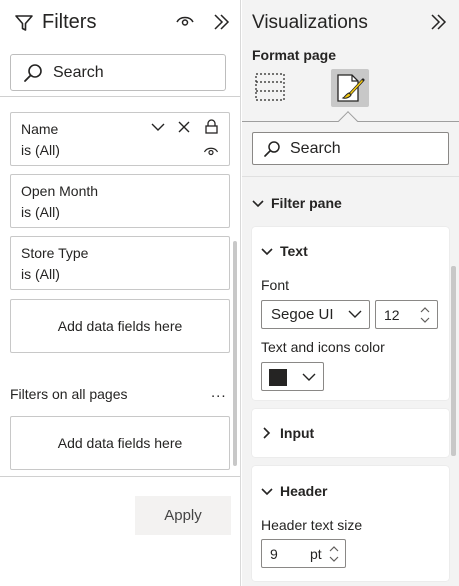 Image resolution: width=459 pixels, height=586 pixels. What do you see at coordinates (275, 285) in the screenshot?
I see `font-label: Font` at bounding box center [275, 285].